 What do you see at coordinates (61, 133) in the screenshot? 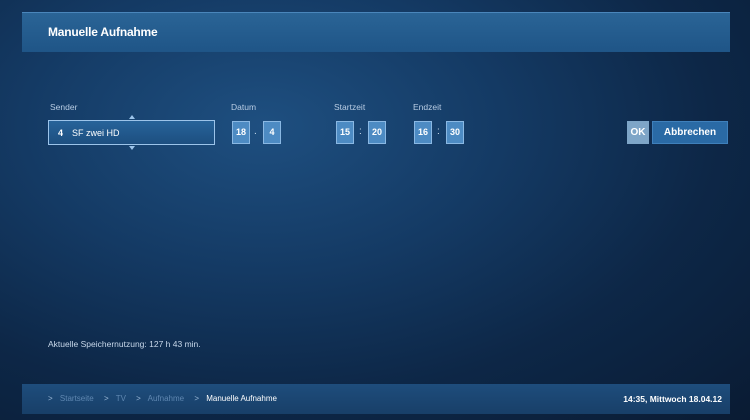
I see `channel-number: 4` at bounding box center [61, 133].